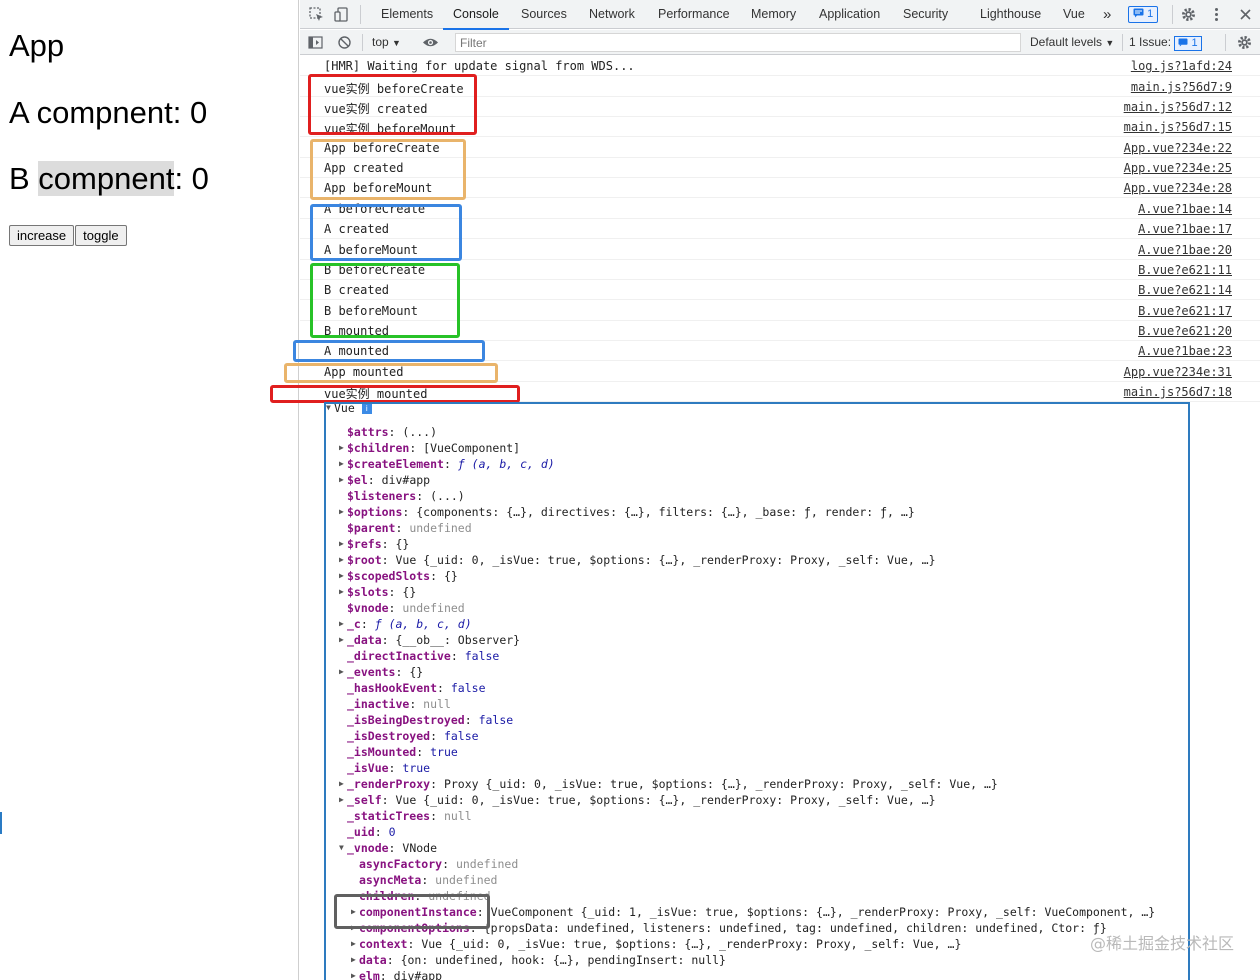  What do you see at coordinates (392, 104) in the screenshot?
I see `vue-instance-hooks-highlight` at bounding box center [392, 104].